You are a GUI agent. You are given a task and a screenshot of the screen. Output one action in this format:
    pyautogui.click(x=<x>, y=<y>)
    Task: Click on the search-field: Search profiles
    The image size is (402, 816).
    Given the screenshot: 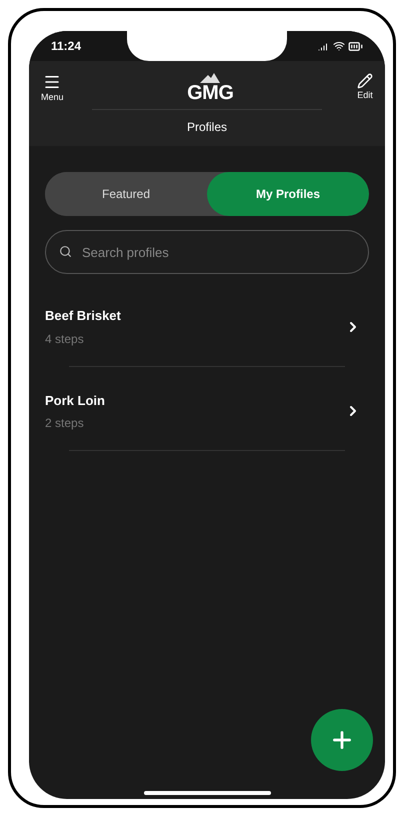 What is the action you would take?
    pyautogui.click(x=207, y=252)
    